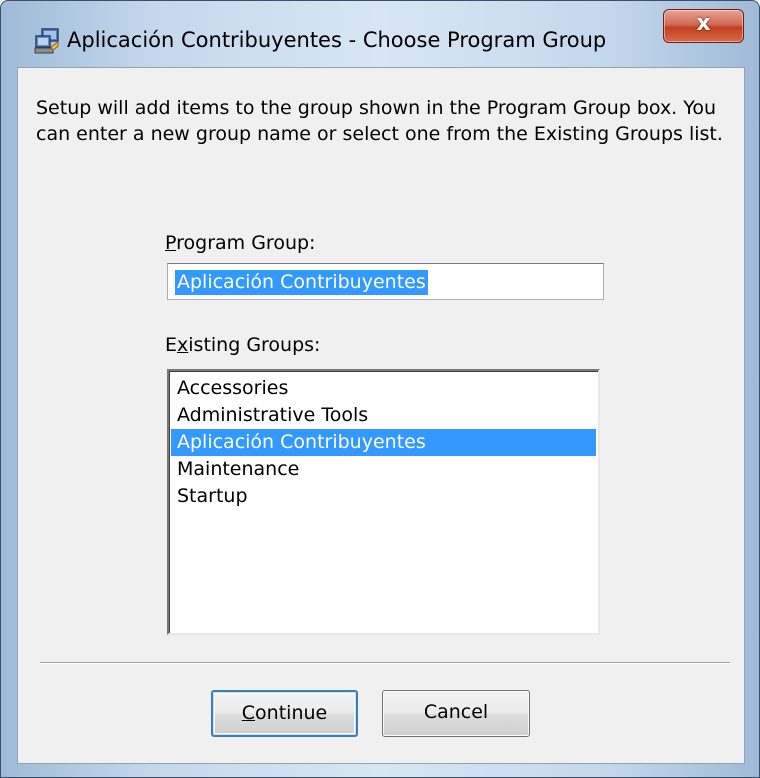  I want to click on program-group-label: Program Group:, so click(240, 243).